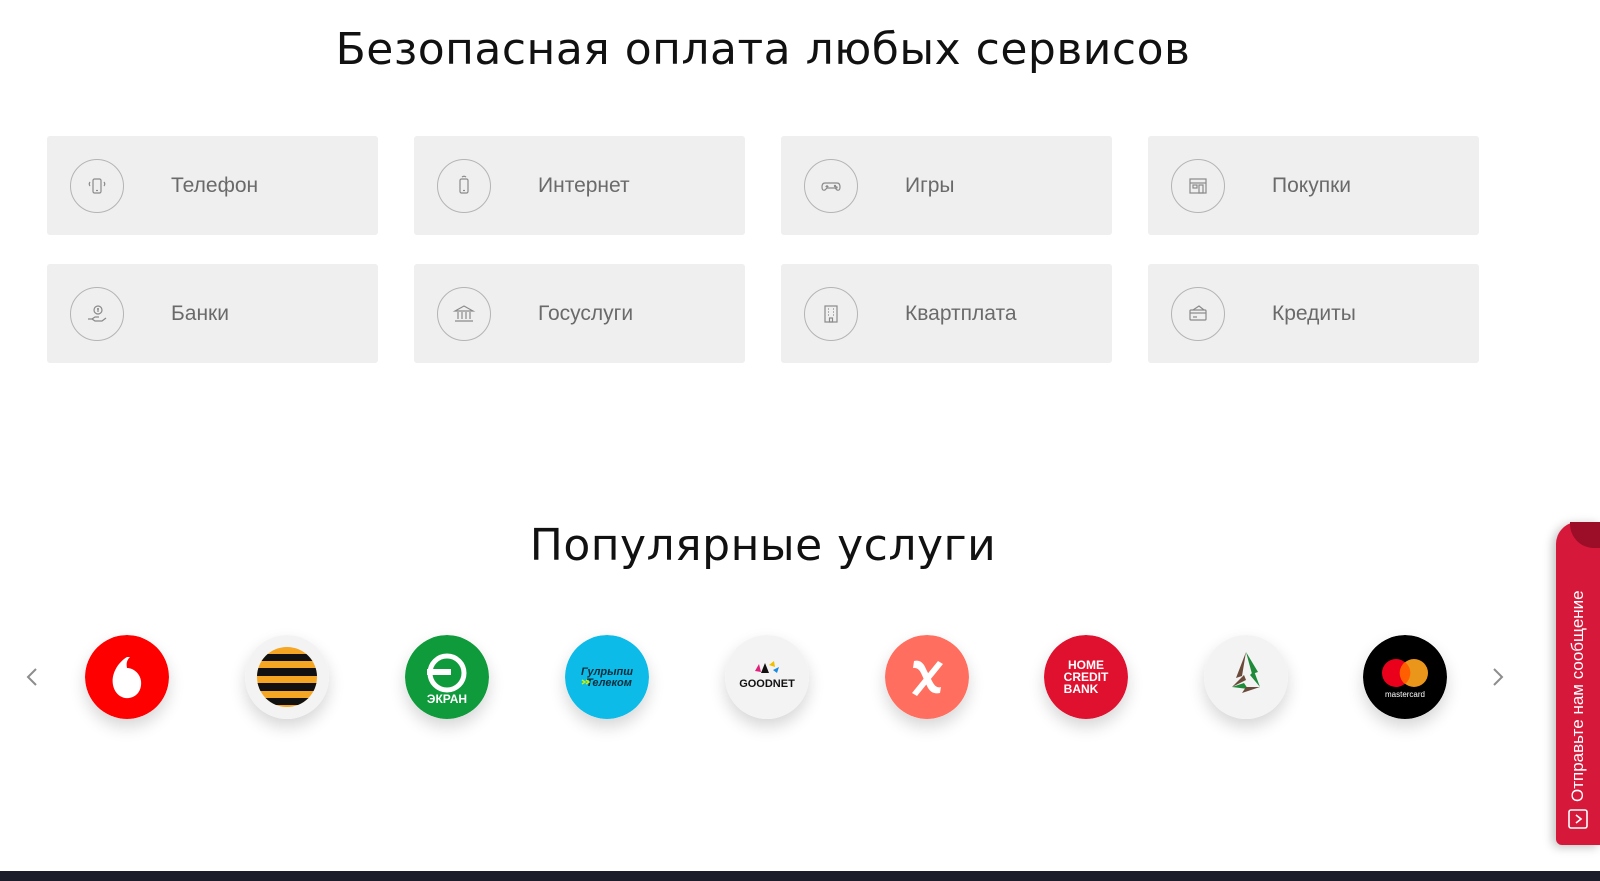 This screenshot has width=1600, height=881. Describe the element at coordinates (927, 677) in the screenshot. I see `x-logo` at that location.